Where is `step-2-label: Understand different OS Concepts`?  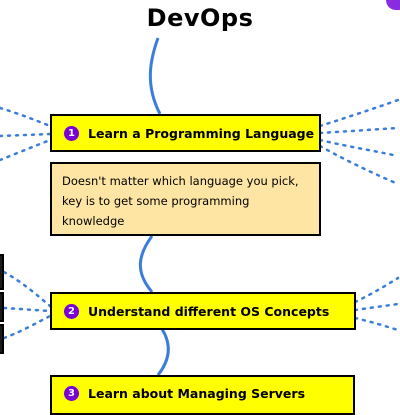 step-2-label: Understand different OS Concepts is located at coordinates (209, 311).